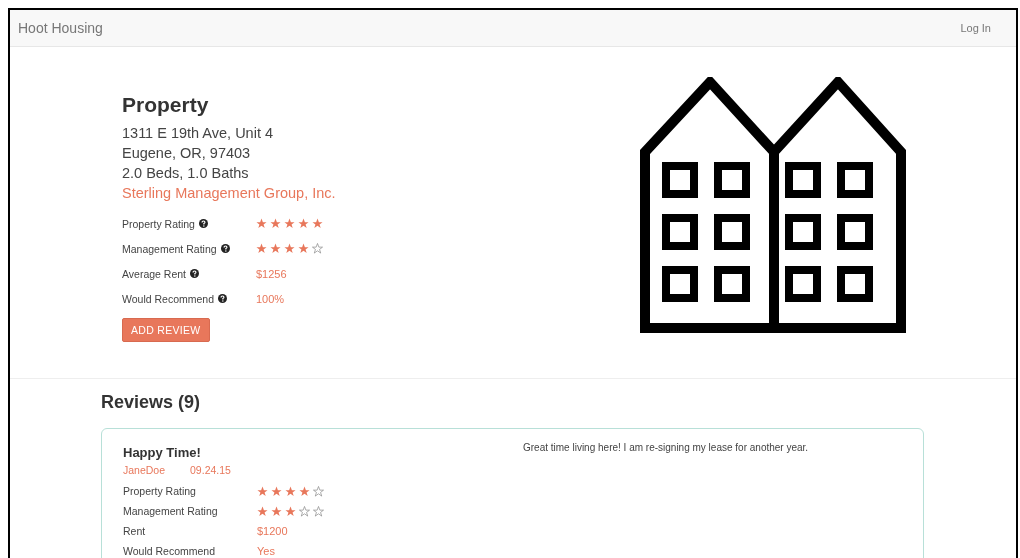 This screenshot has width=1020, height=558. What do you see at coordinates (975, 28) in the screenshot?
I see `login-link: Log In` at bounding box center [975, 28].